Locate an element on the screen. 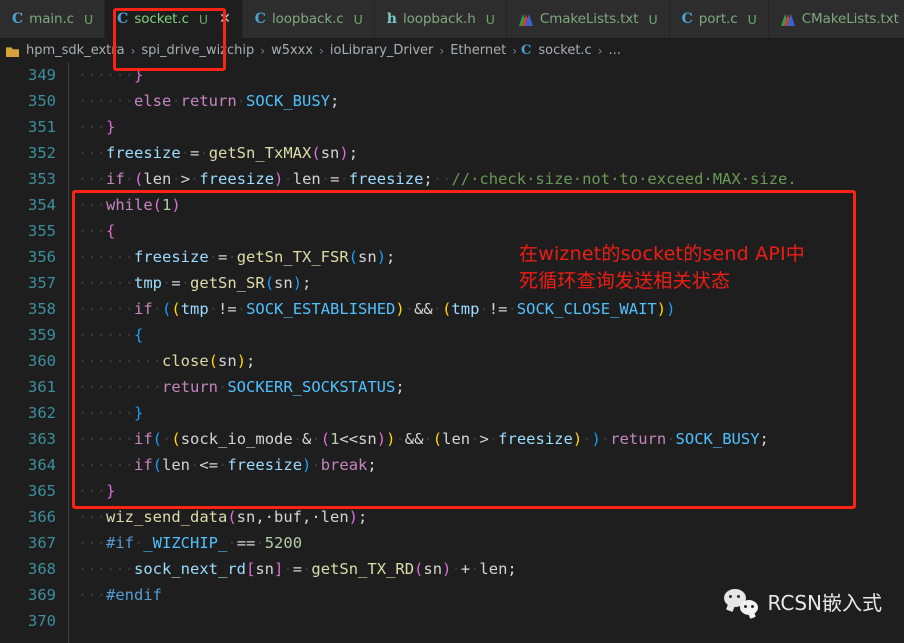 Image resolution: width=904 pixels, height=643 pixels. code-token: 5200 is located at coordinates (283, 543).